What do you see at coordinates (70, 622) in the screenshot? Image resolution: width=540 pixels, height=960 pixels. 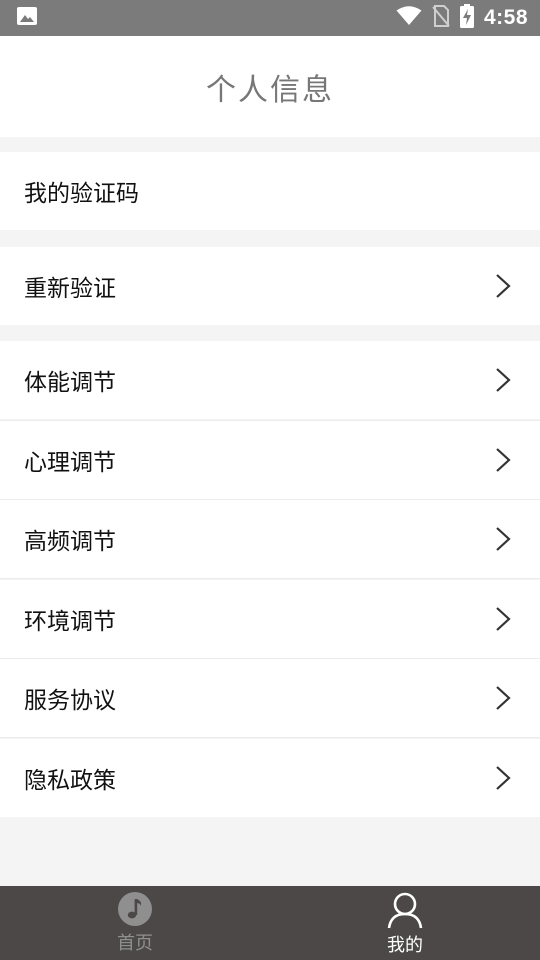 I see `list-item-label: 环境调节` at bounding box center [70, 622].